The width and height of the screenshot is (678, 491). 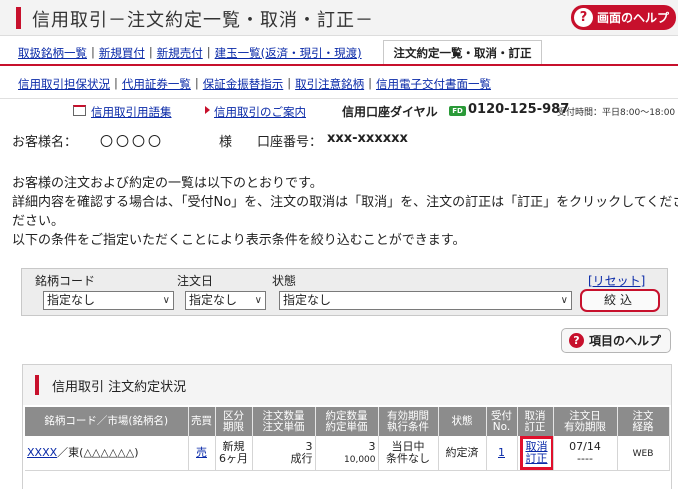 I want to click on subnav-item-e-documents: 信用電子交付書面一覧, so click(x=433, y=84).